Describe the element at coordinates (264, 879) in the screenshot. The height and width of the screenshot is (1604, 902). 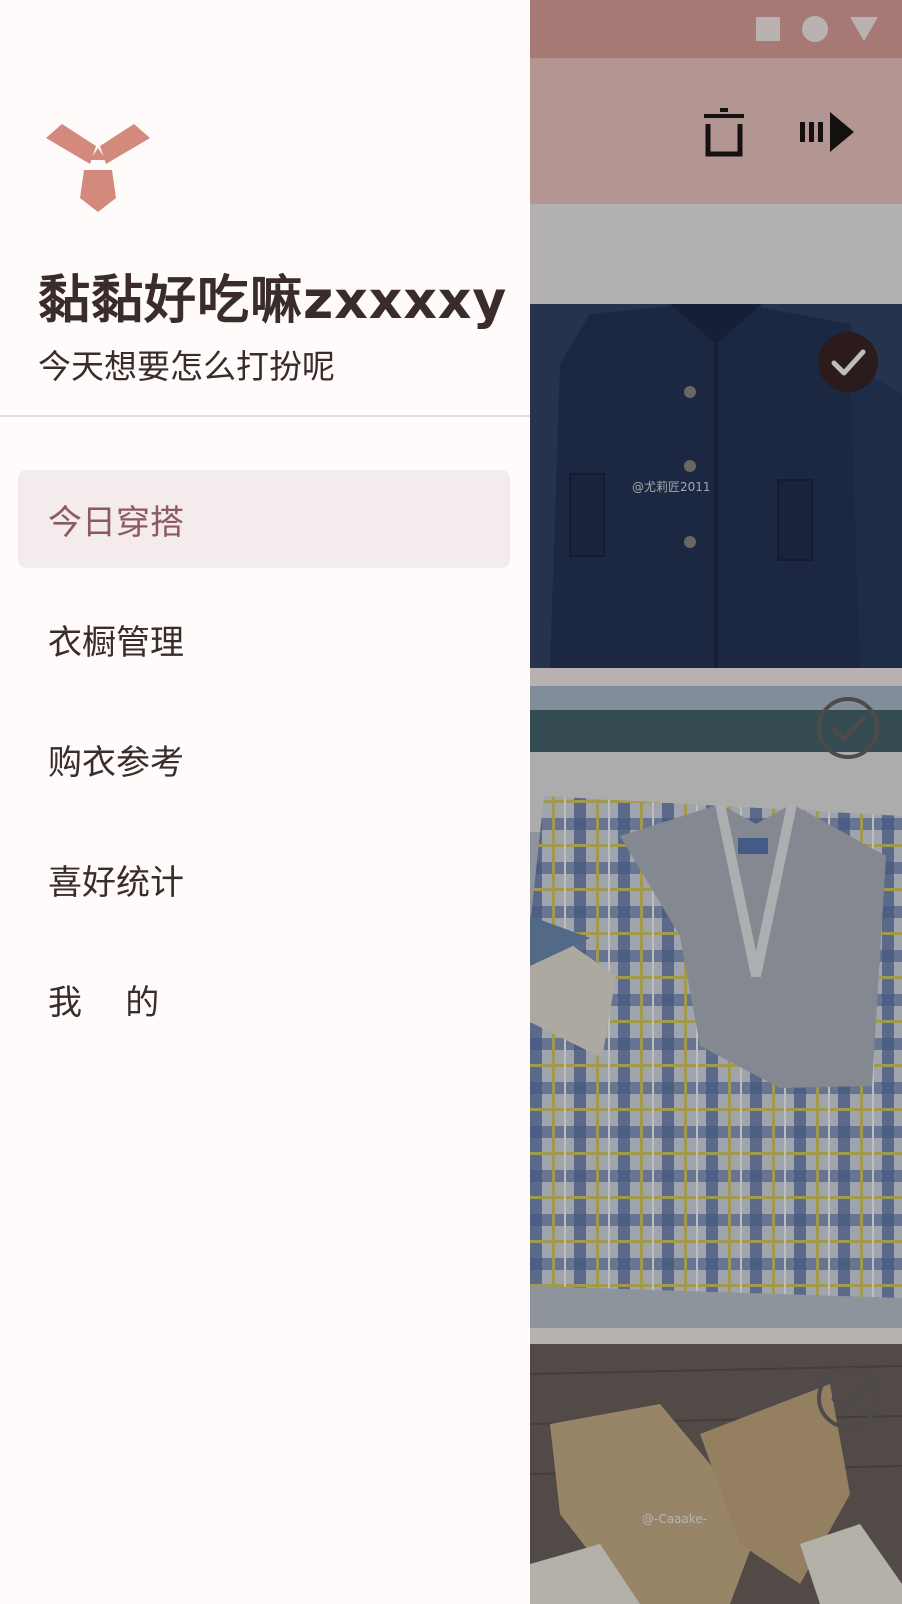
I see `nav-item-preference-stats: 喜好统计` at that location.